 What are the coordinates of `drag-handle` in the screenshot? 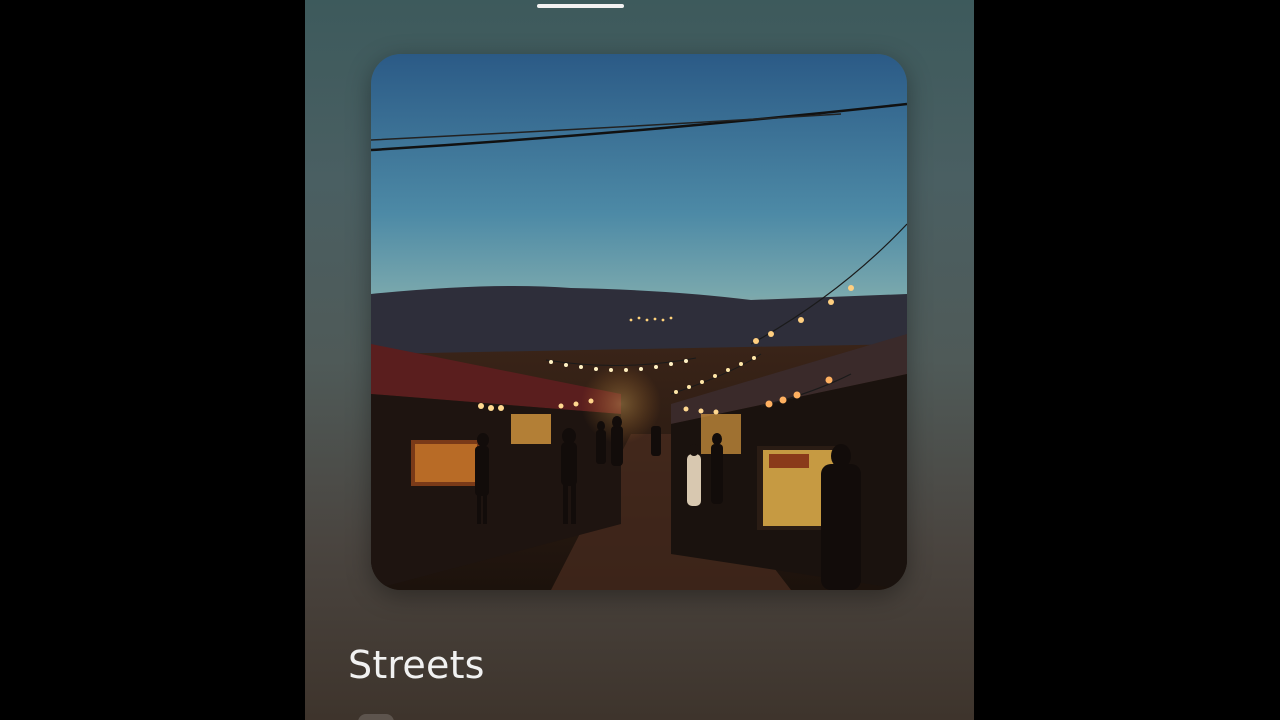 It's located at (580, 6).